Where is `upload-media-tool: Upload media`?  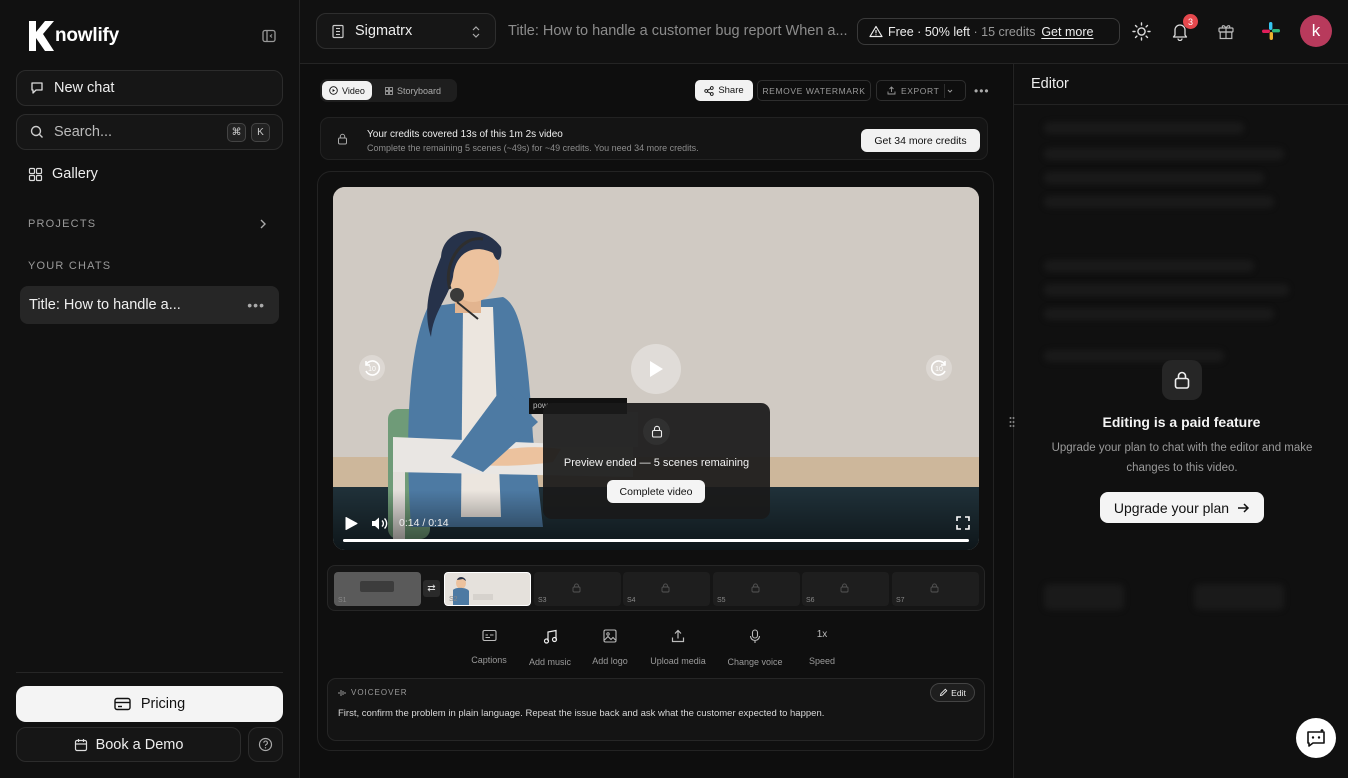 upload-media-tool: Upload media is located at coordinates (678, 647).